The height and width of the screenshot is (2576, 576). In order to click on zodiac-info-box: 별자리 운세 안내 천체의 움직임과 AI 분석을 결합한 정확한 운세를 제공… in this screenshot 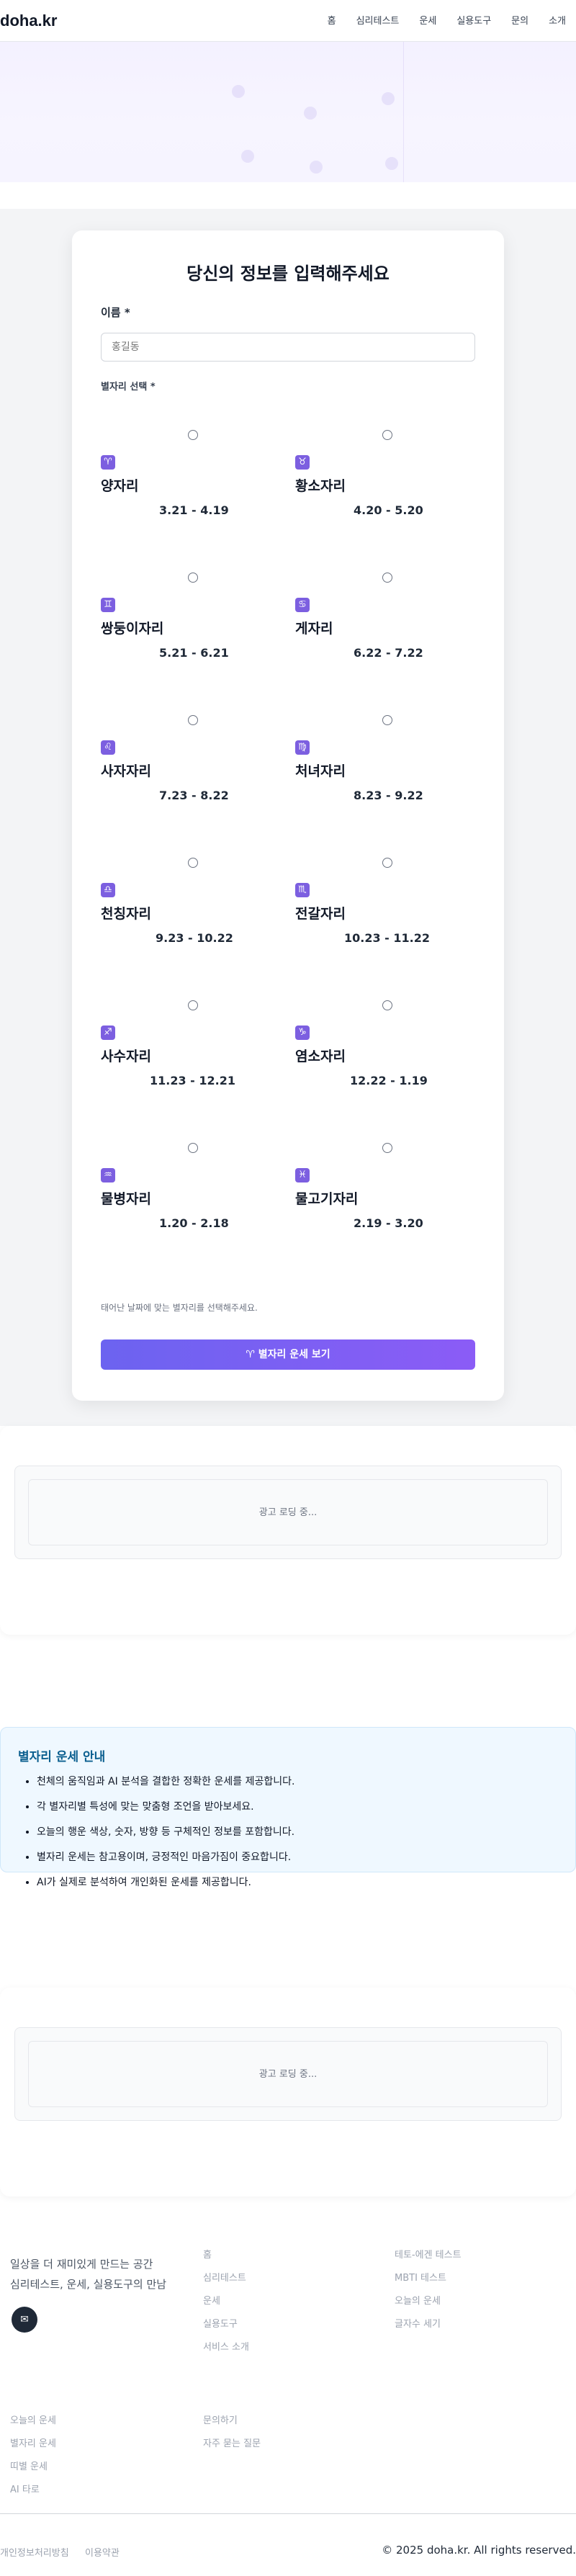, I will do `click(288, 1807)`.